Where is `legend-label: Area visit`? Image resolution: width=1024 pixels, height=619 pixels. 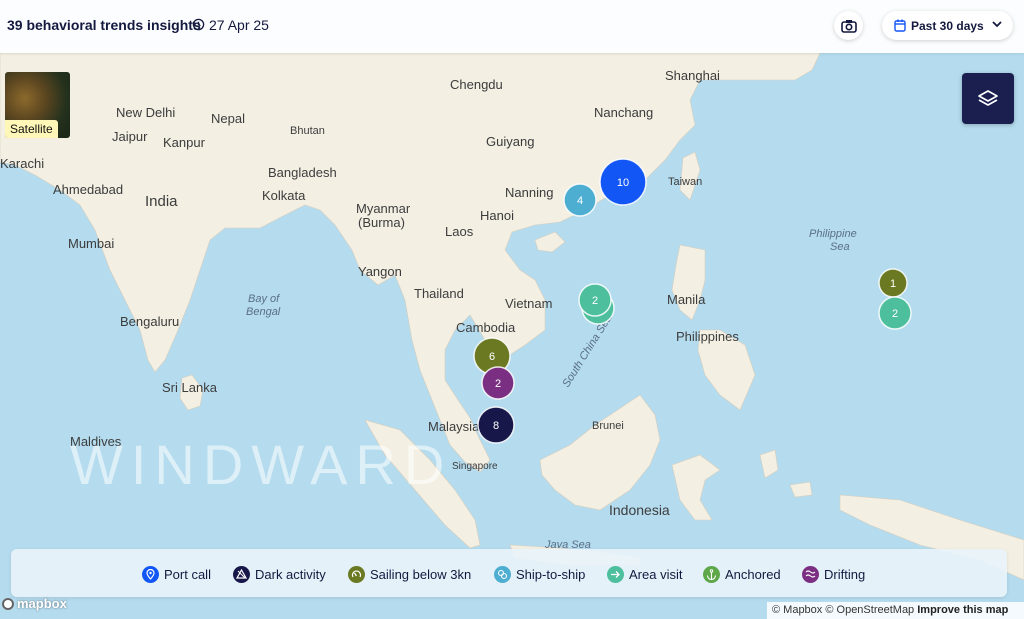
legend-label: Area visit is located at coordinates (656, 574).